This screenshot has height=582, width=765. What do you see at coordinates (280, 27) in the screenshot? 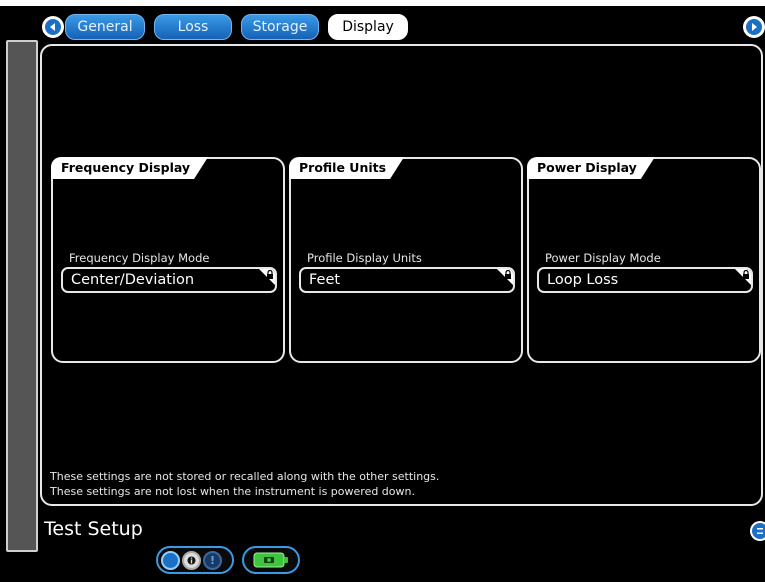
I see `tab-storage: Storage` at bounding box center [280, 27].